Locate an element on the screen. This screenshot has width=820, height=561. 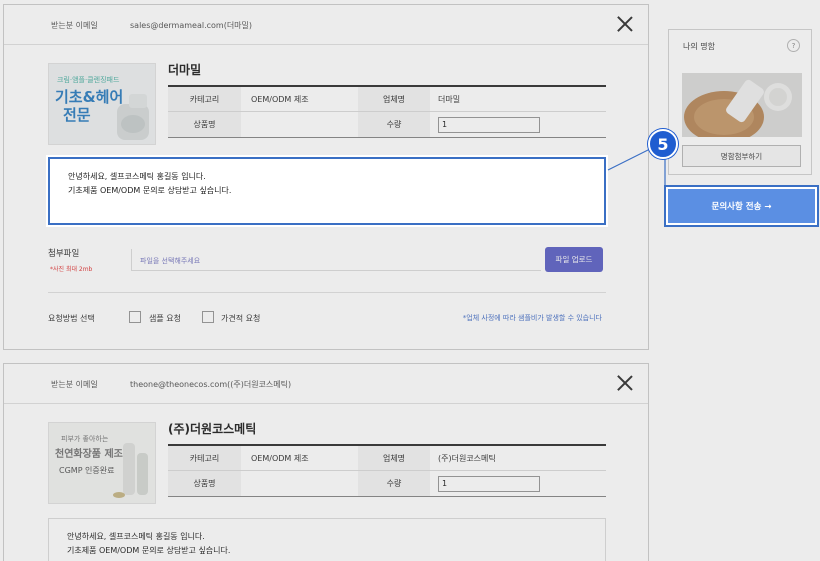
product-info-table: 카테고리 OEM/ODM 제조 업체명 (주)더원코스메틱 상품명 수량 is located at coordinates (387, 470).